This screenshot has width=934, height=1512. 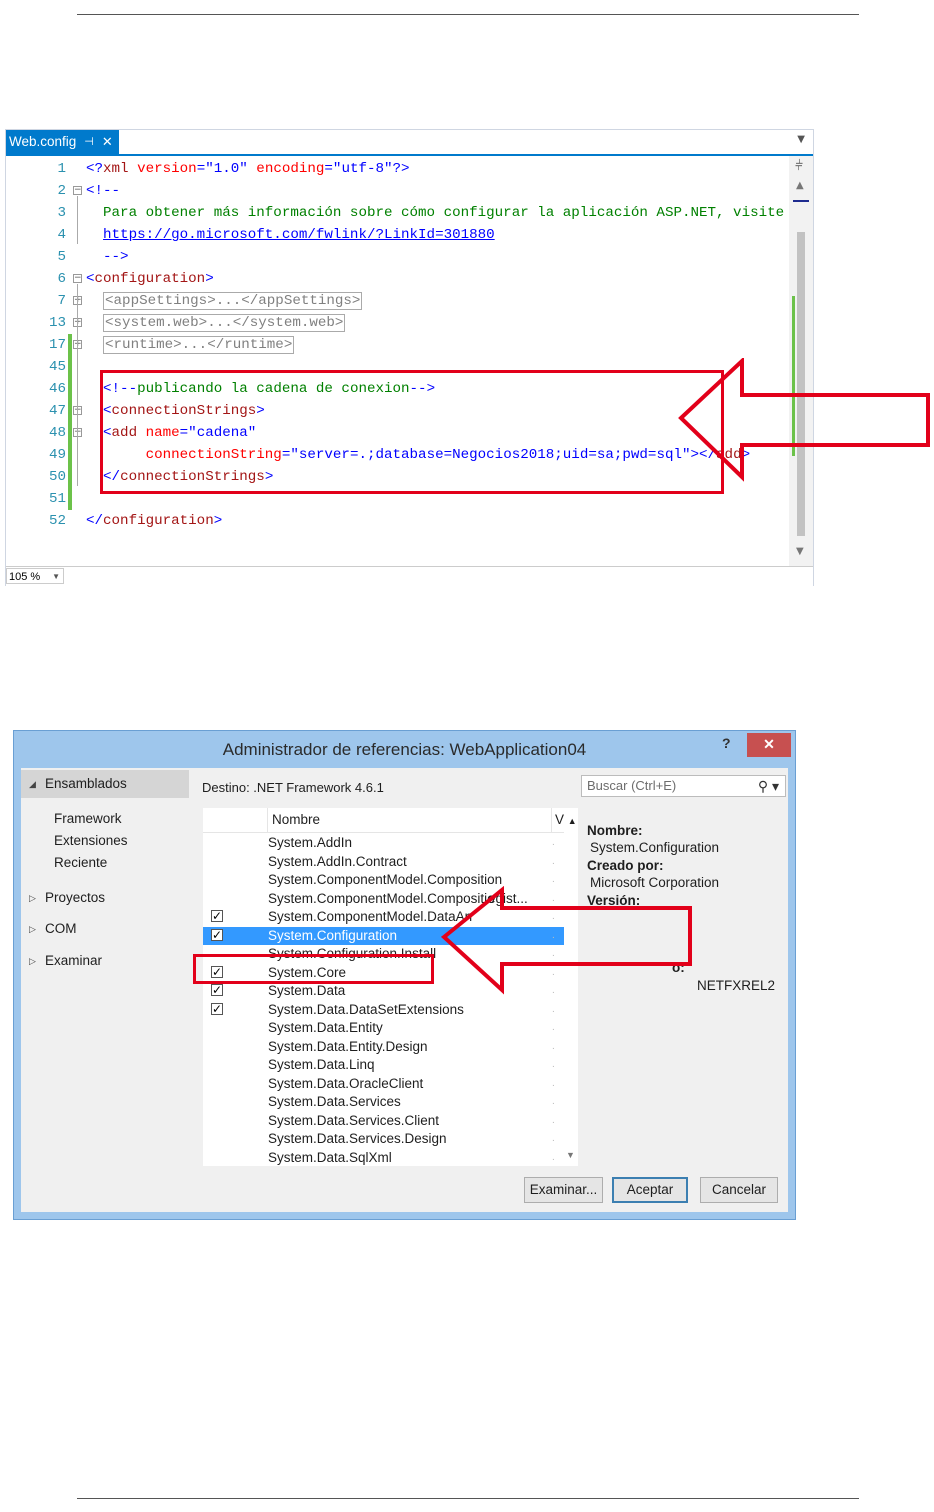 What do you see at coordinates (409, 143) in the screenshot?
I see `editor-tab-strip: Web.config ⊣ ✕ ▼` at bounding box center [409, 143].